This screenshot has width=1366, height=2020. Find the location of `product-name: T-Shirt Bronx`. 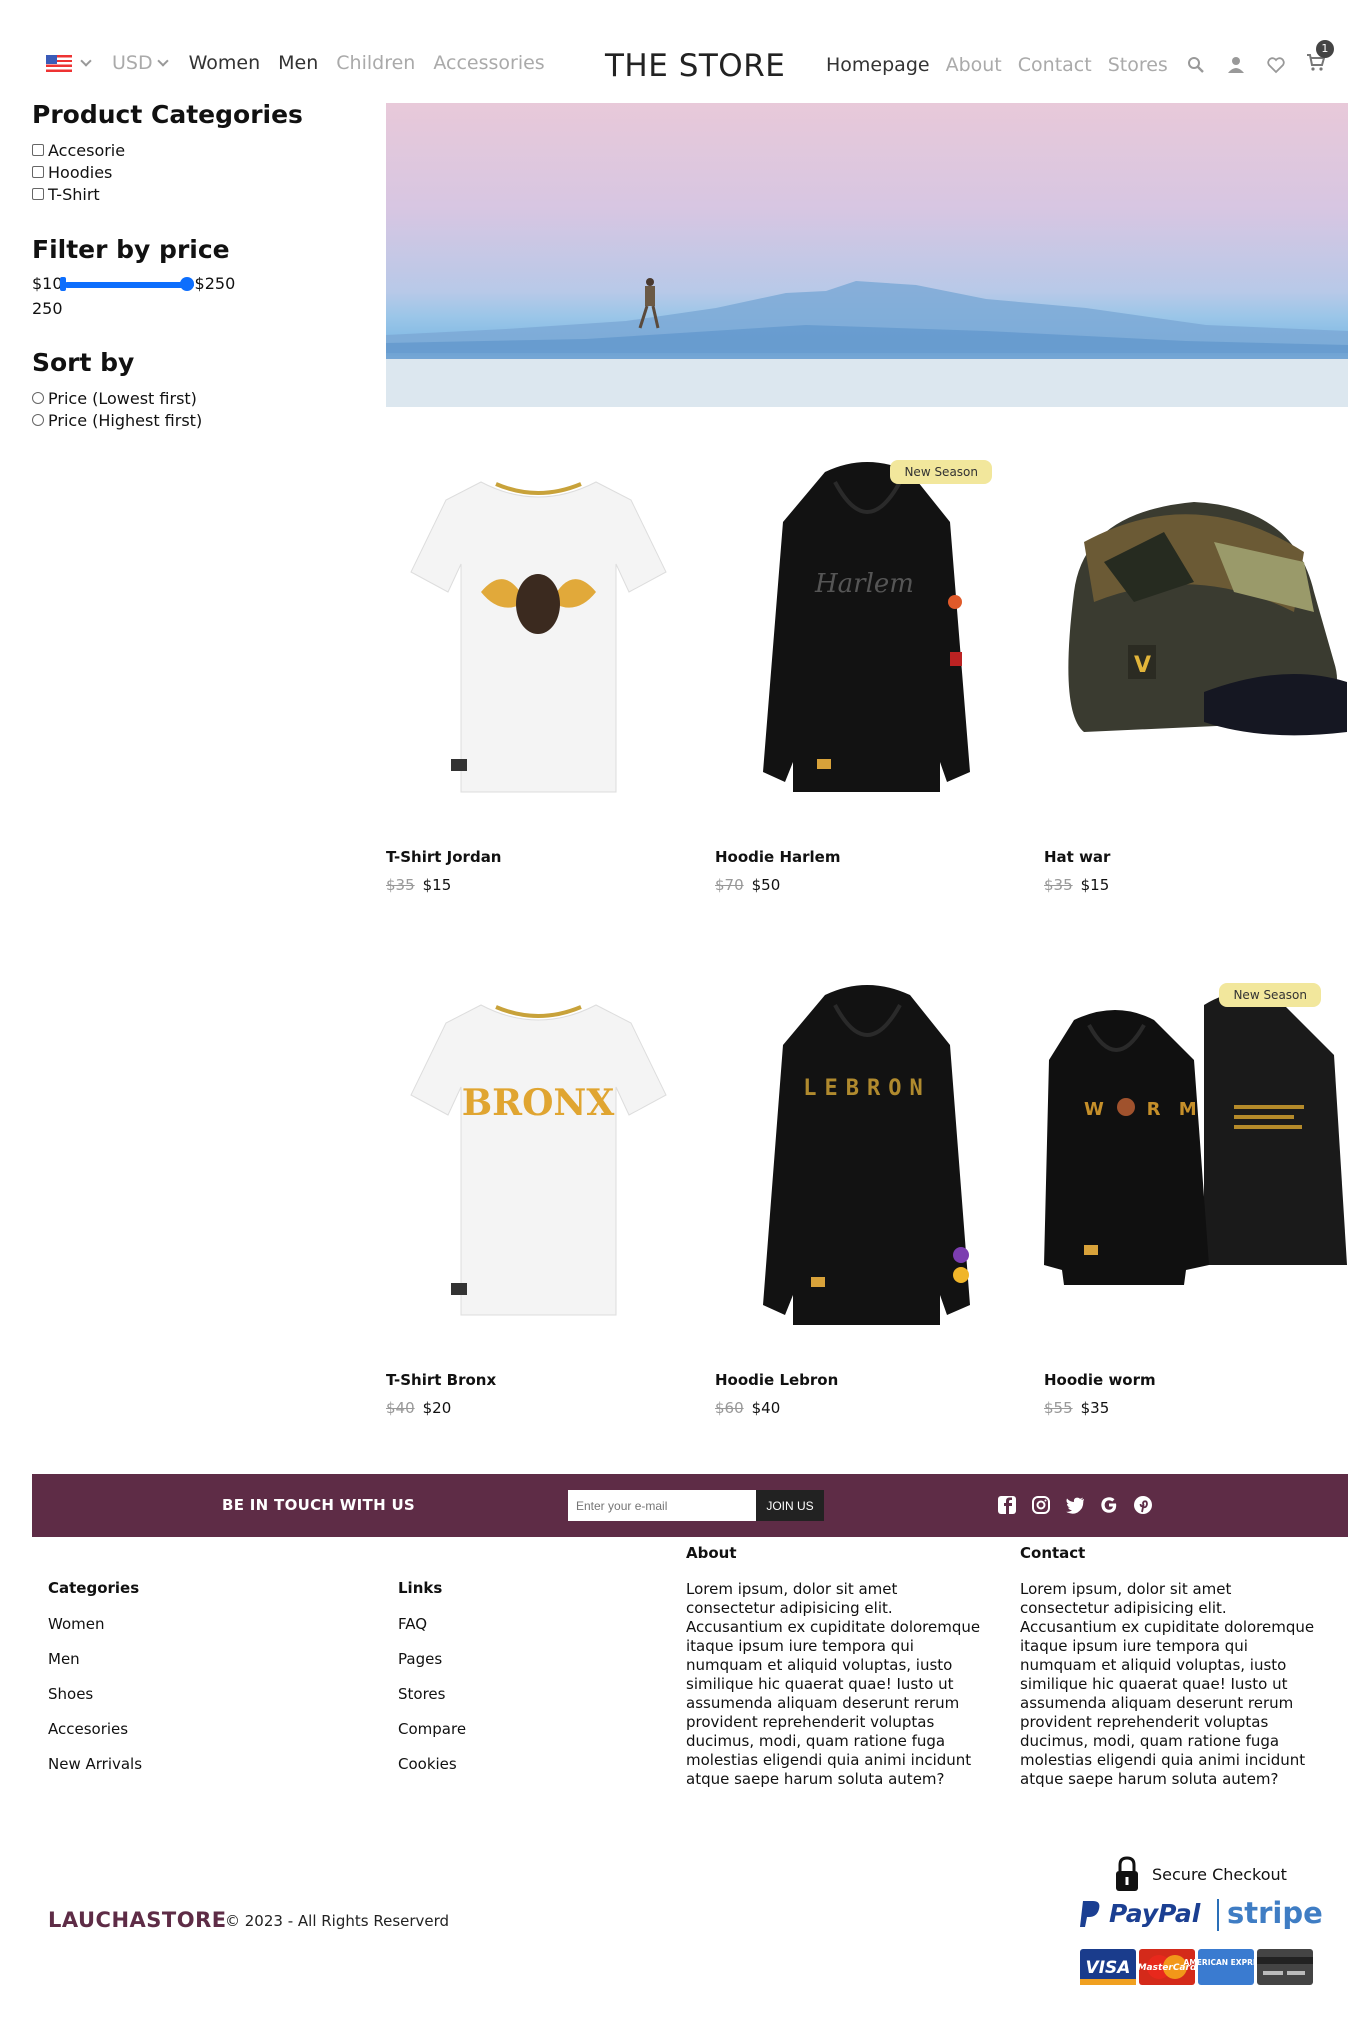

product-name: T-Shirt Bronx is located at coordinates (537, 1380).